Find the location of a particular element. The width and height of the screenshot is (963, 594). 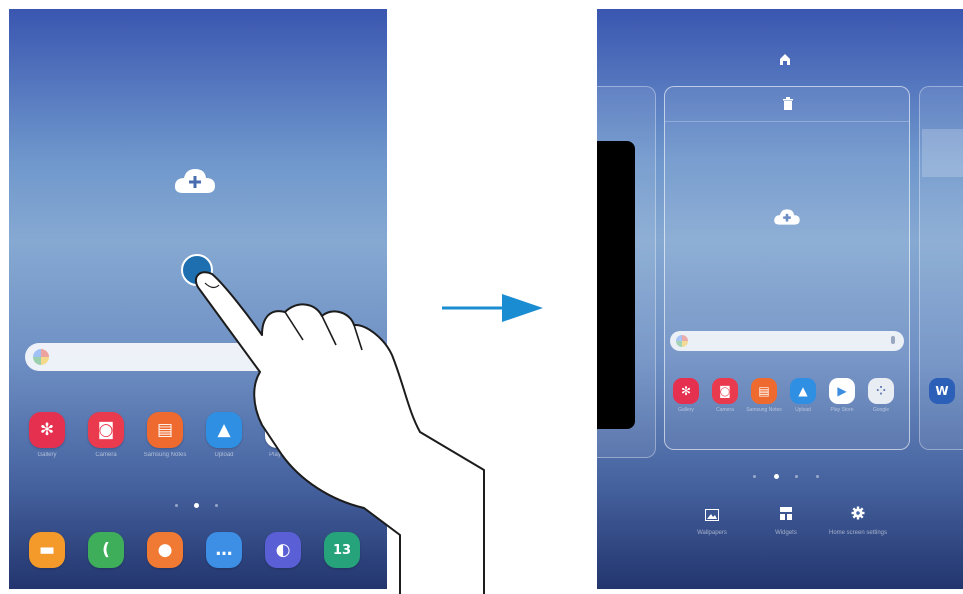

calendar-icon: 13 is located at coordinates (342, 550).